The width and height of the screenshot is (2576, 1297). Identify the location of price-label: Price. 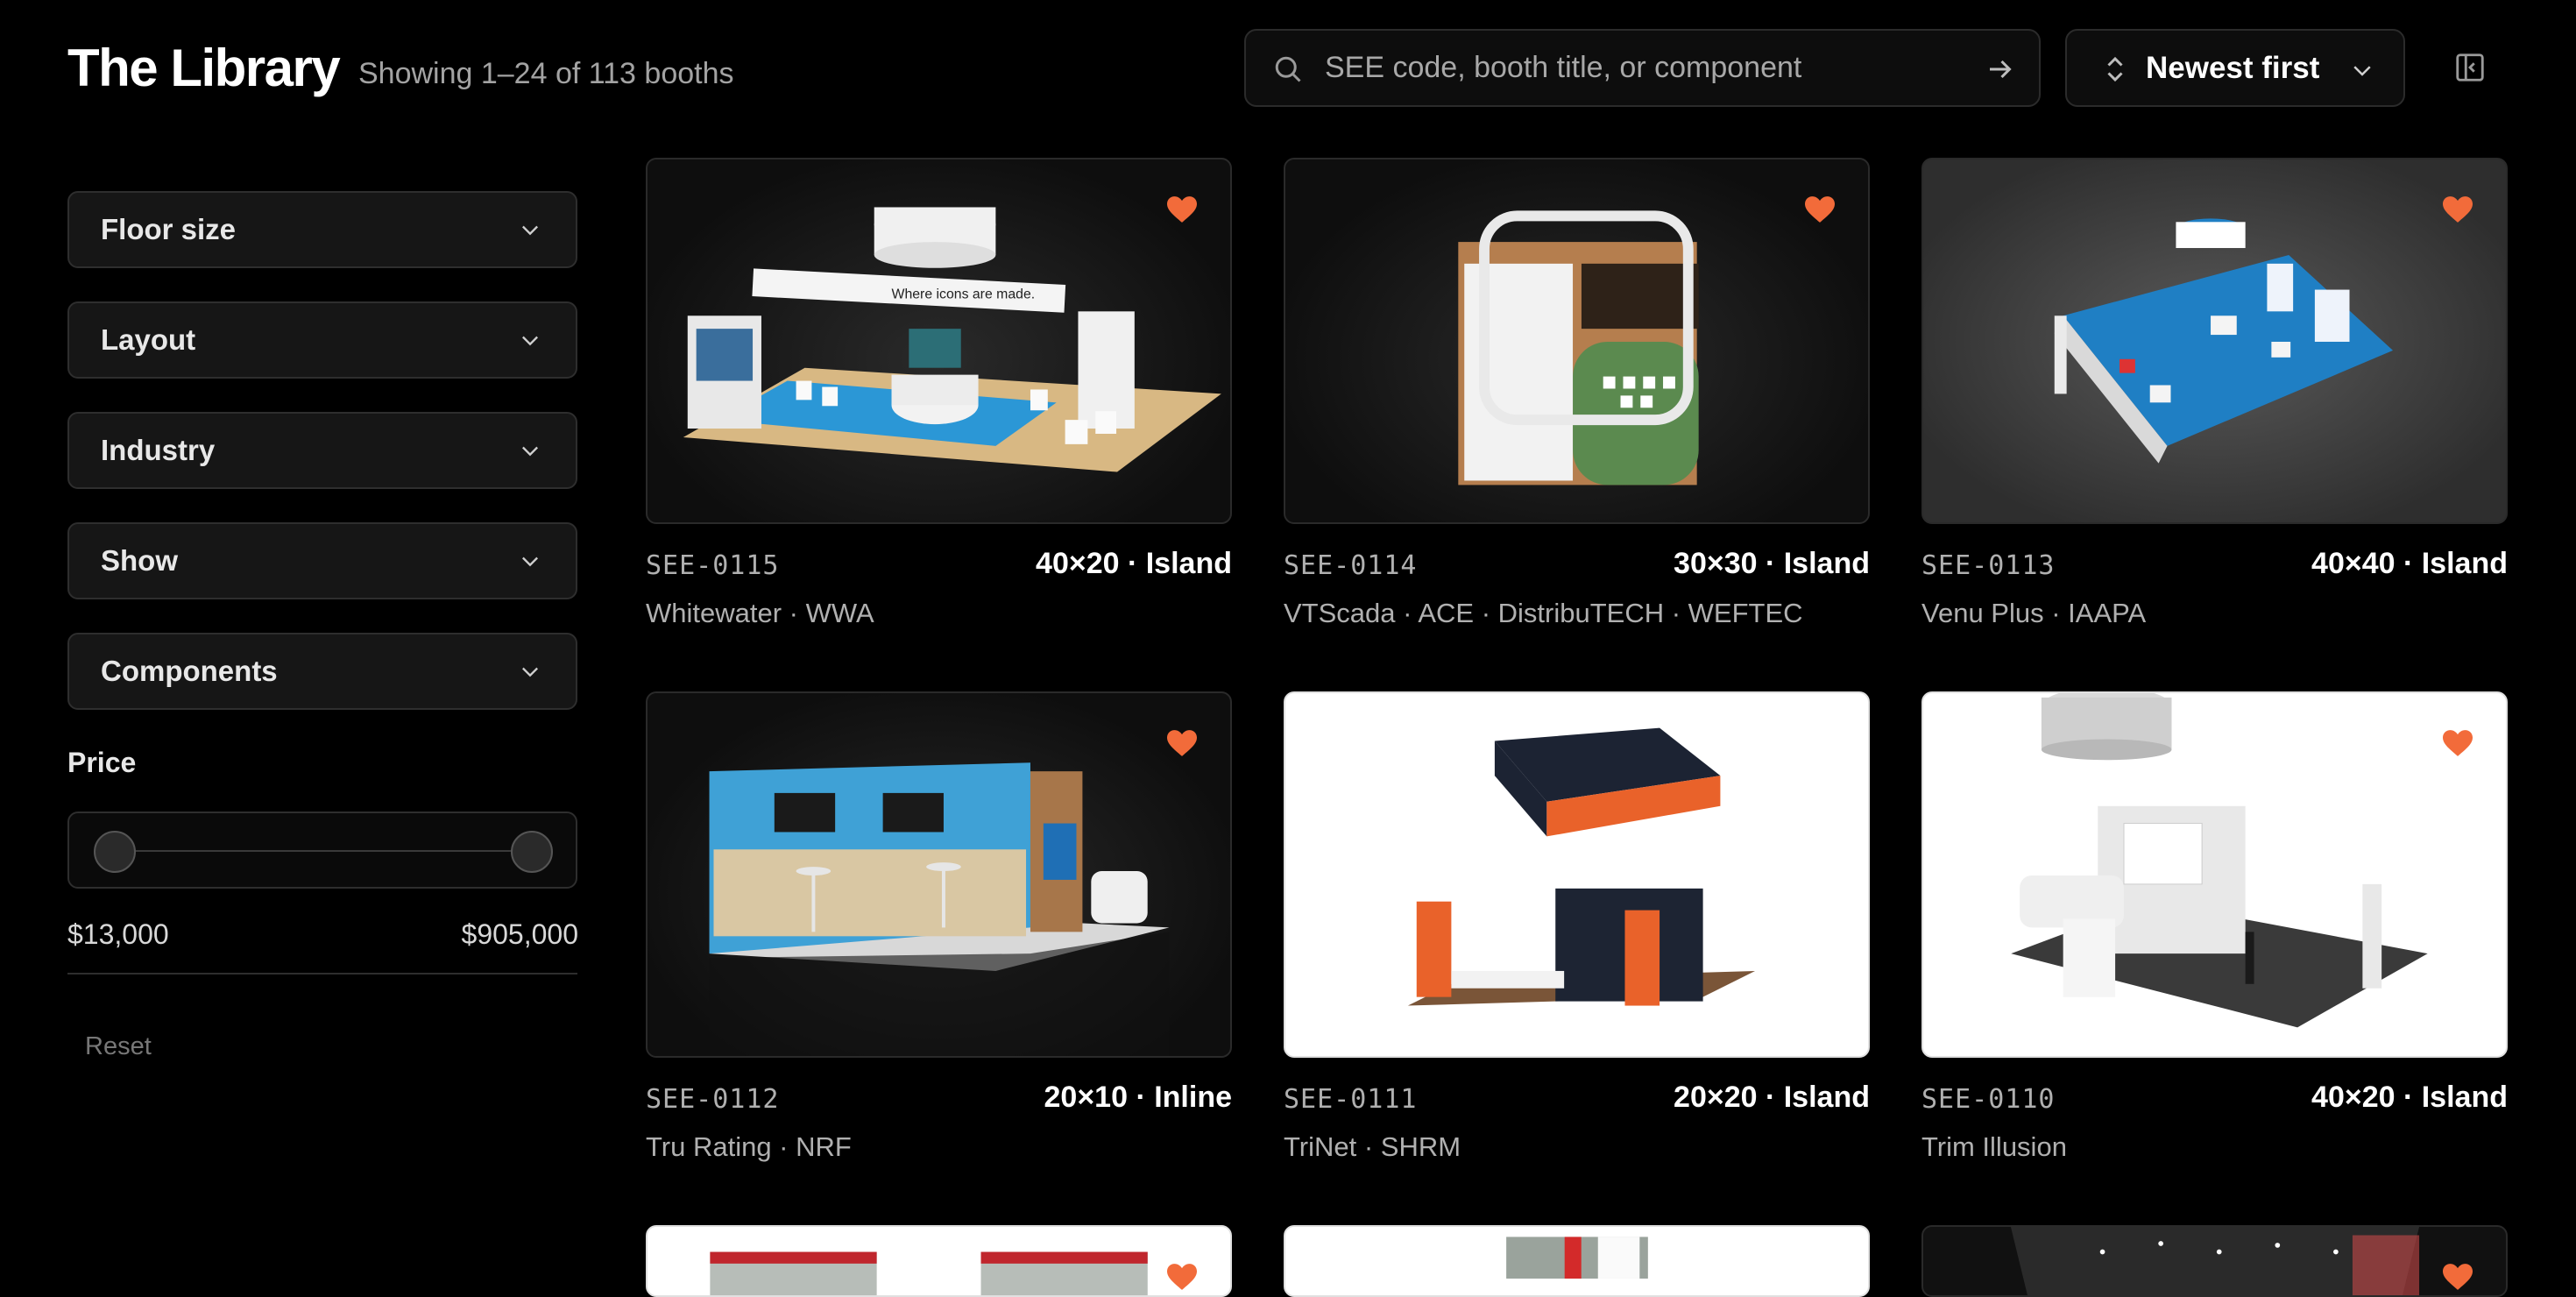
(102, 762).